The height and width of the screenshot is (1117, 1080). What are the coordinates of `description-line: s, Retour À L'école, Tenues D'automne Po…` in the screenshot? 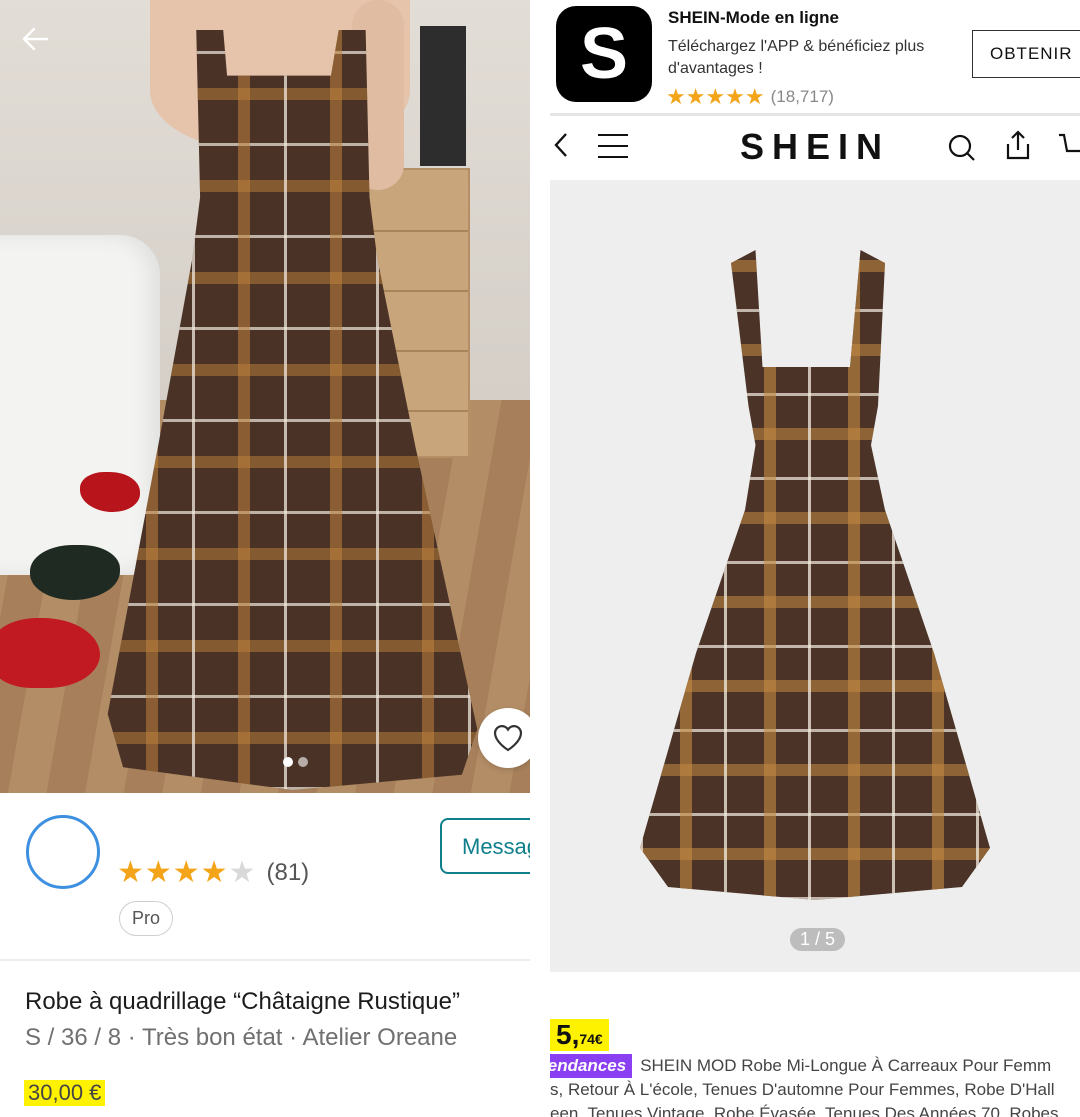 It's located at (802, 1089).